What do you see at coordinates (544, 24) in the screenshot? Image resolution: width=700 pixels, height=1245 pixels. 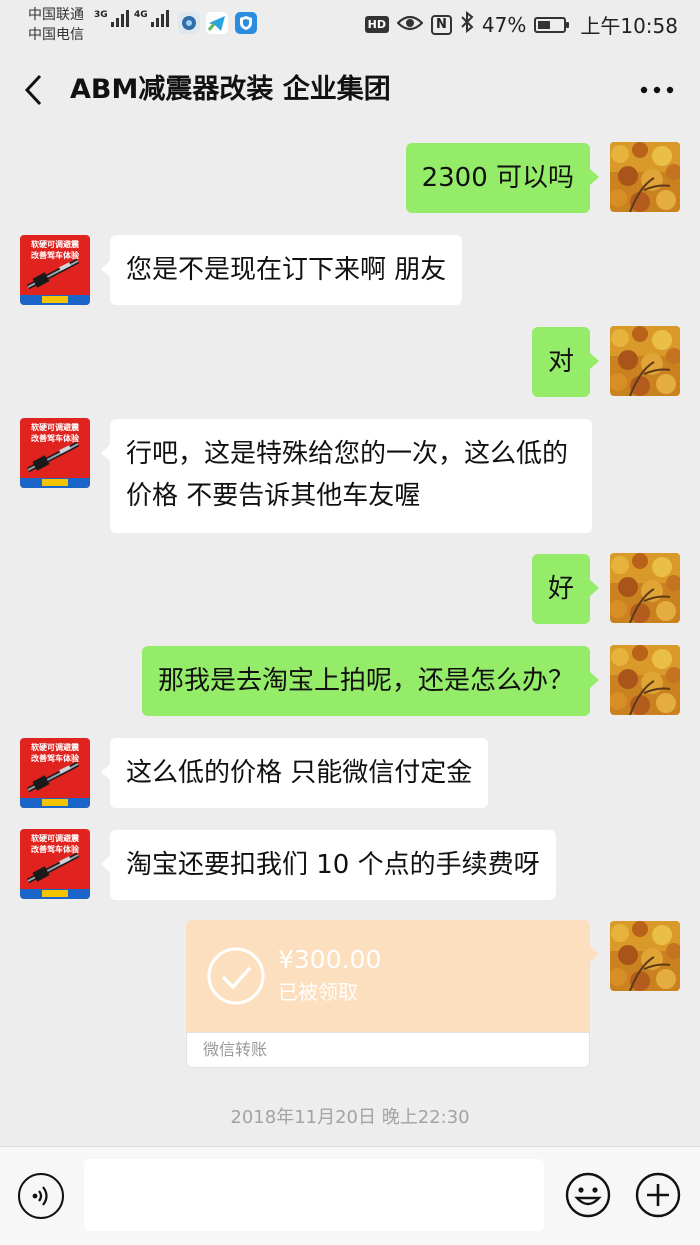 I see `battery-fill` at bounding box center [544, 24].